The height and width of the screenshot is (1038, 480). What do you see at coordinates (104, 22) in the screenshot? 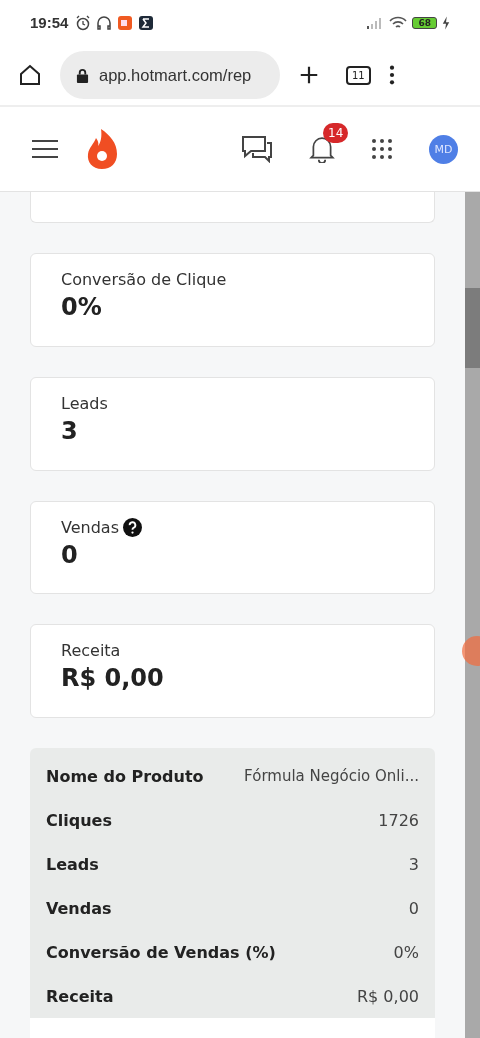
I see `headphones-icon` at bounding box center [104, 22].